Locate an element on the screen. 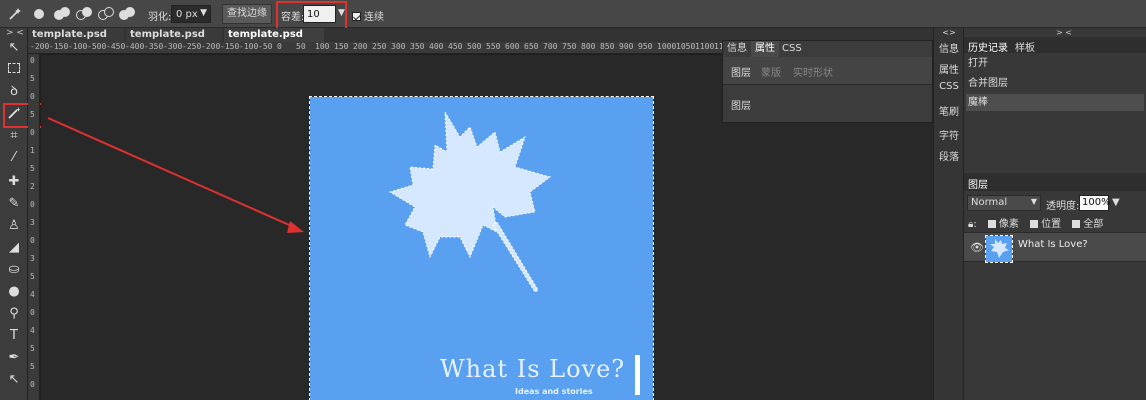 Image resolution: width=1146 pixels, height=400 pixels. contiguous-checkbox: 连续 is located at coordinates (368, 15).